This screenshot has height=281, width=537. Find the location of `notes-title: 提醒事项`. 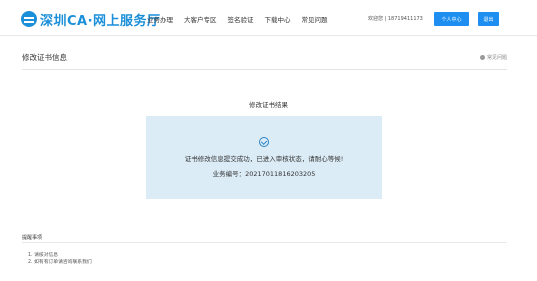

notes-title: 提醒事项 is located at coordinates (32, 238).